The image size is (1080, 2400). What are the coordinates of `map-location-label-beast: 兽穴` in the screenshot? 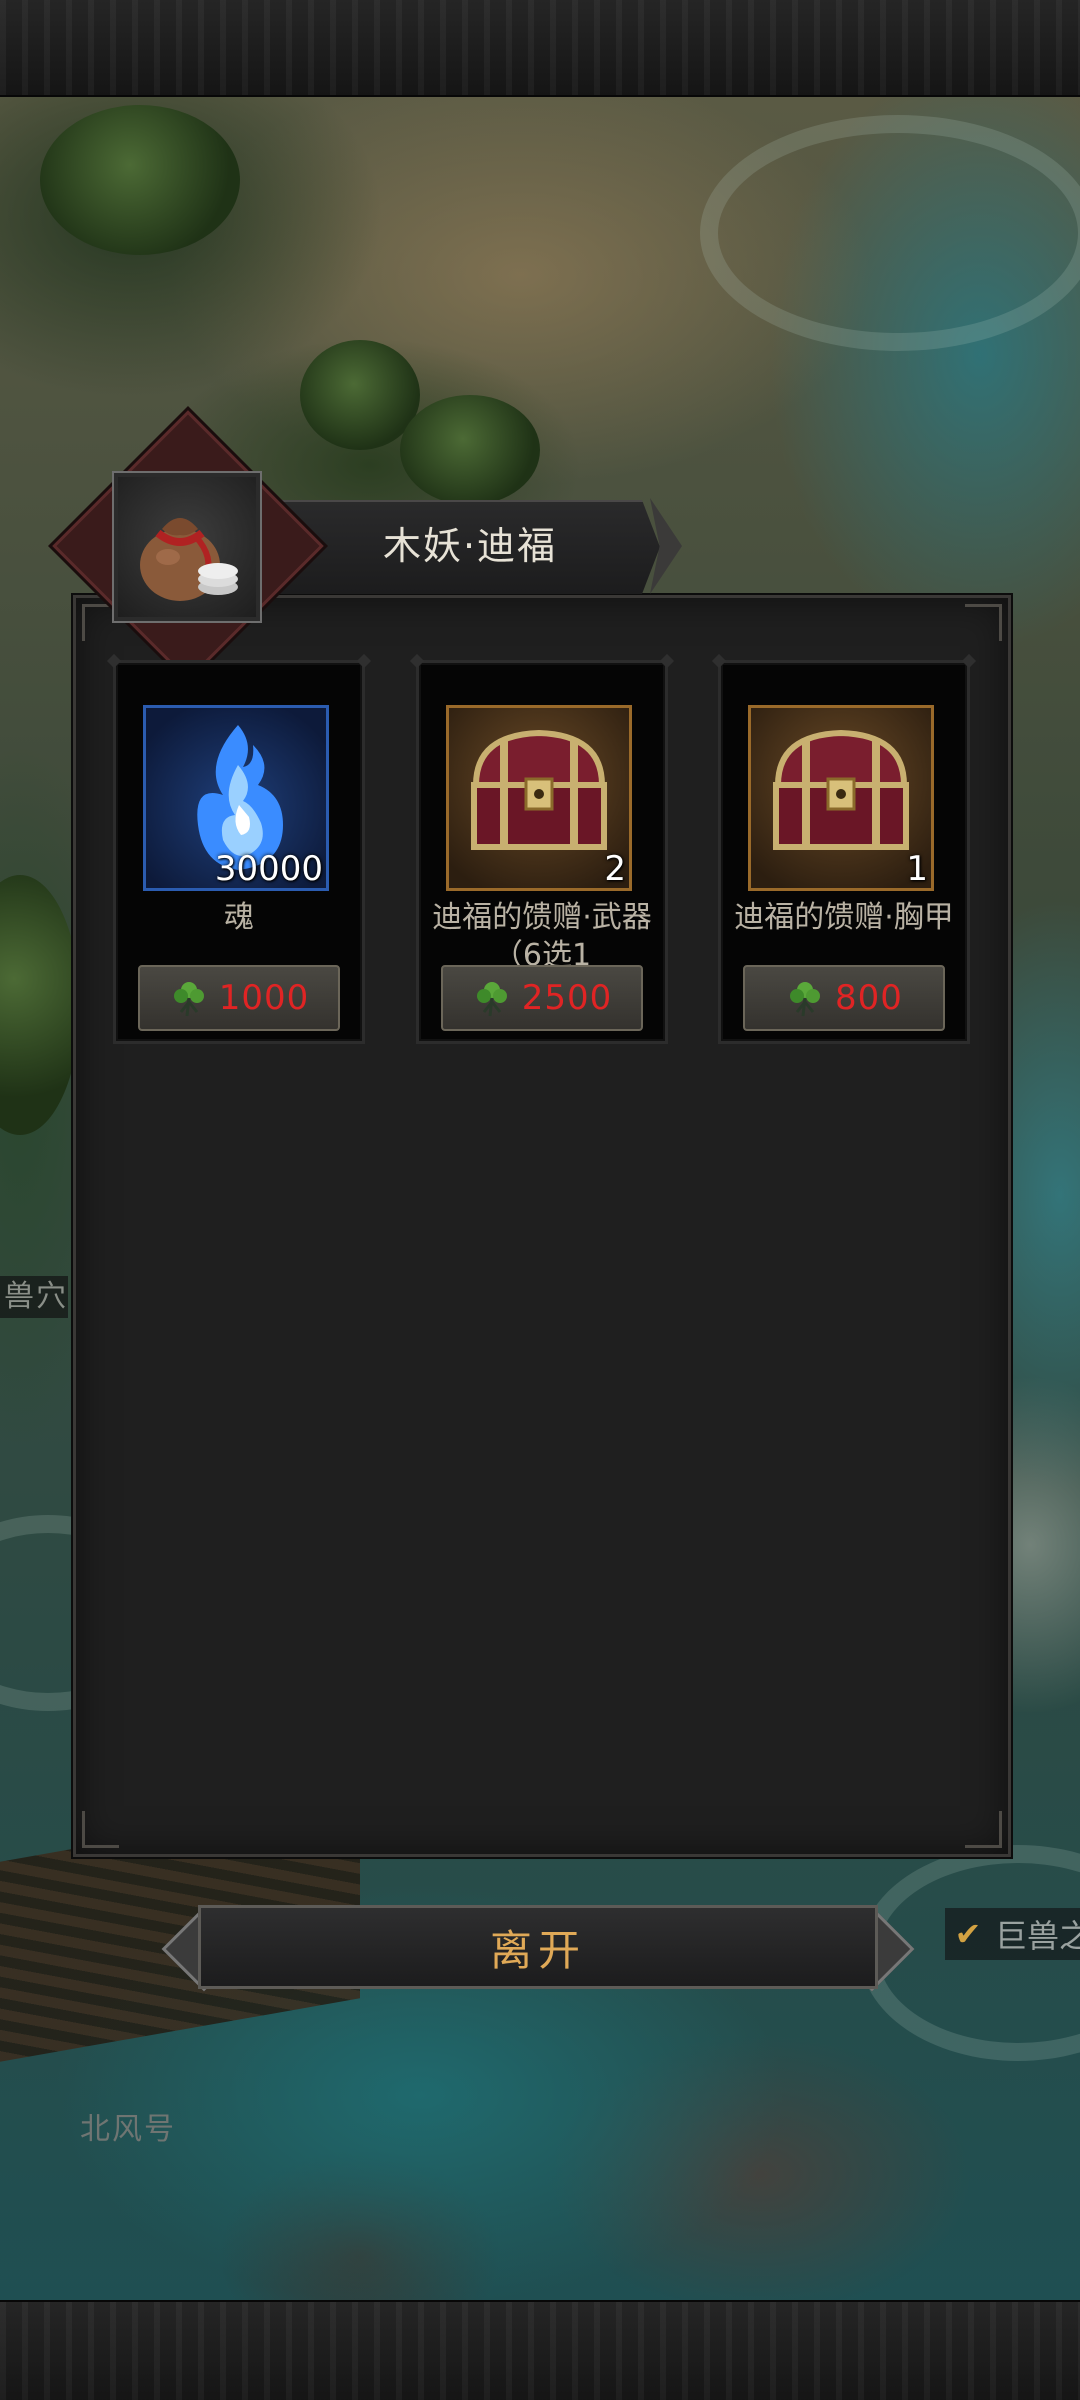 It's located at (34, 1297).